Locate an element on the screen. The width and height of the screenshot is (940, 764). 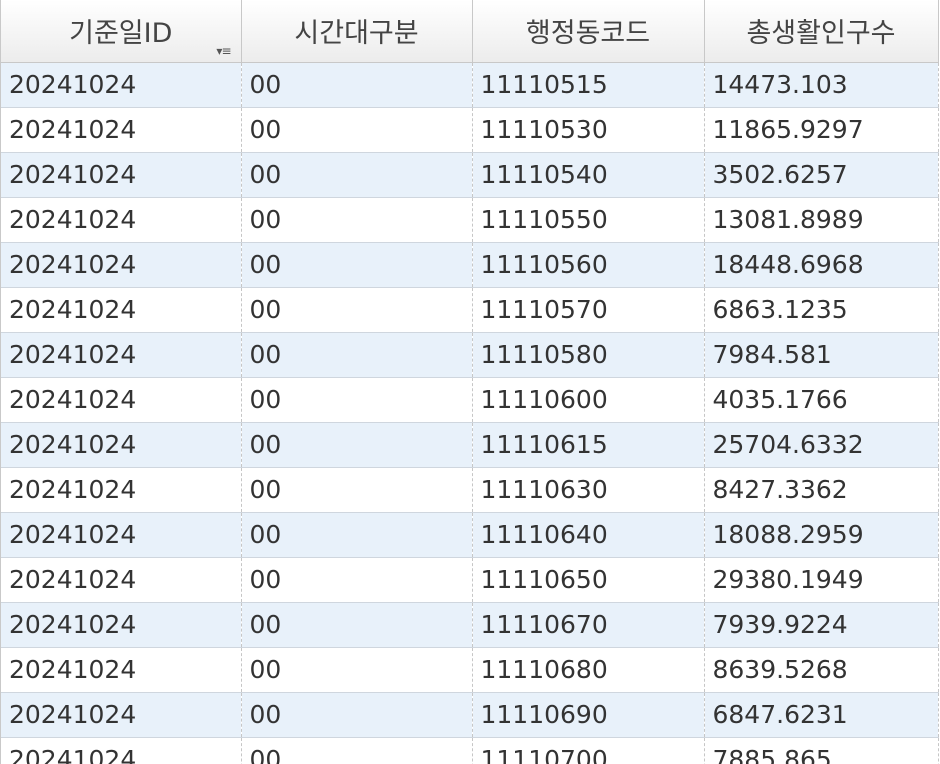
cell-total-population: 18448.6968 is located at coordinates (821, 265).